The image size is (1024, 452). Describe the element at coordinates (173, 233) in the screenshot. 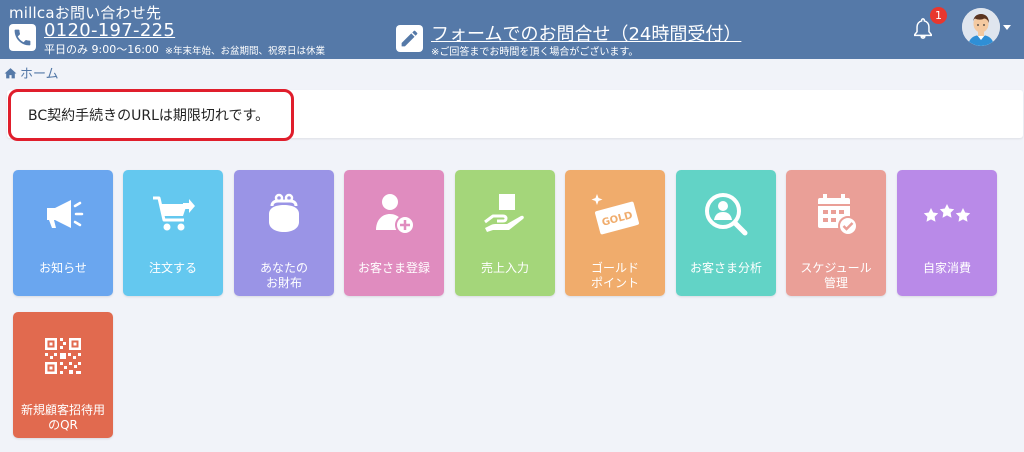

I see `tile-order: 注文する` at that location.